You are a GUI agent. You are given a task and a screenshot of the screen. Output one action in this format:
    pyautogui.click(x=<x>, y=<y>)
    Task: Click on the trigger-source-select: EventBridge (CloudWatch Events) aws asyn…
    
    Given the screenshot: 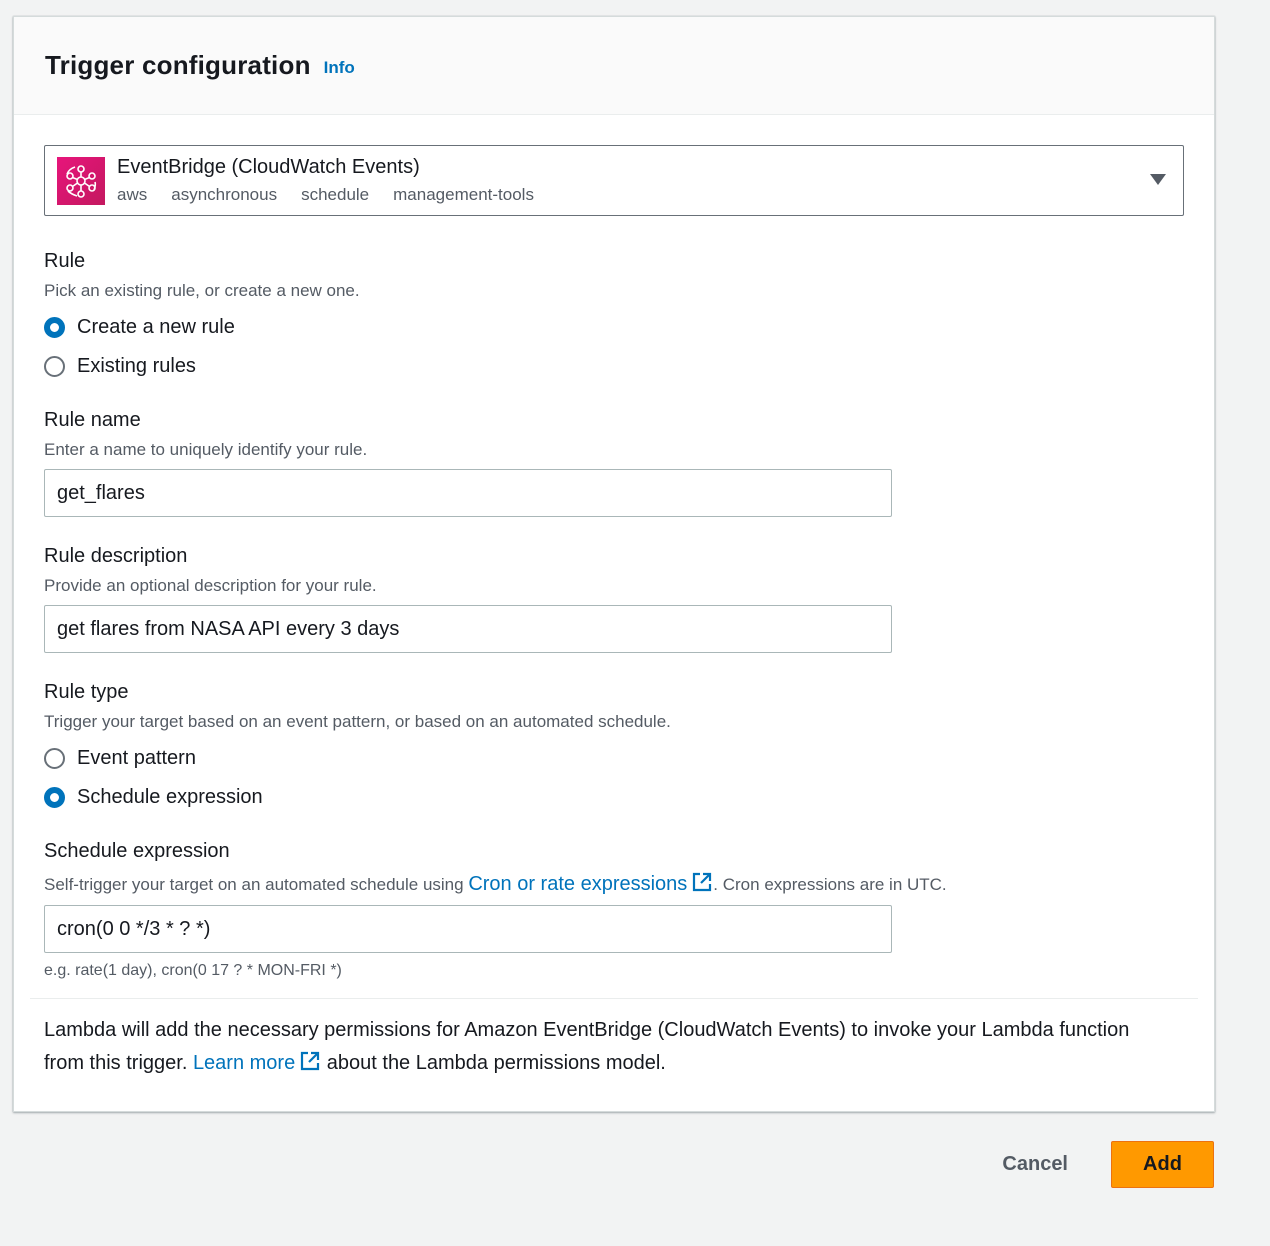 What is the action you would take?
    pyautogui.click(x=614, y=180)
    